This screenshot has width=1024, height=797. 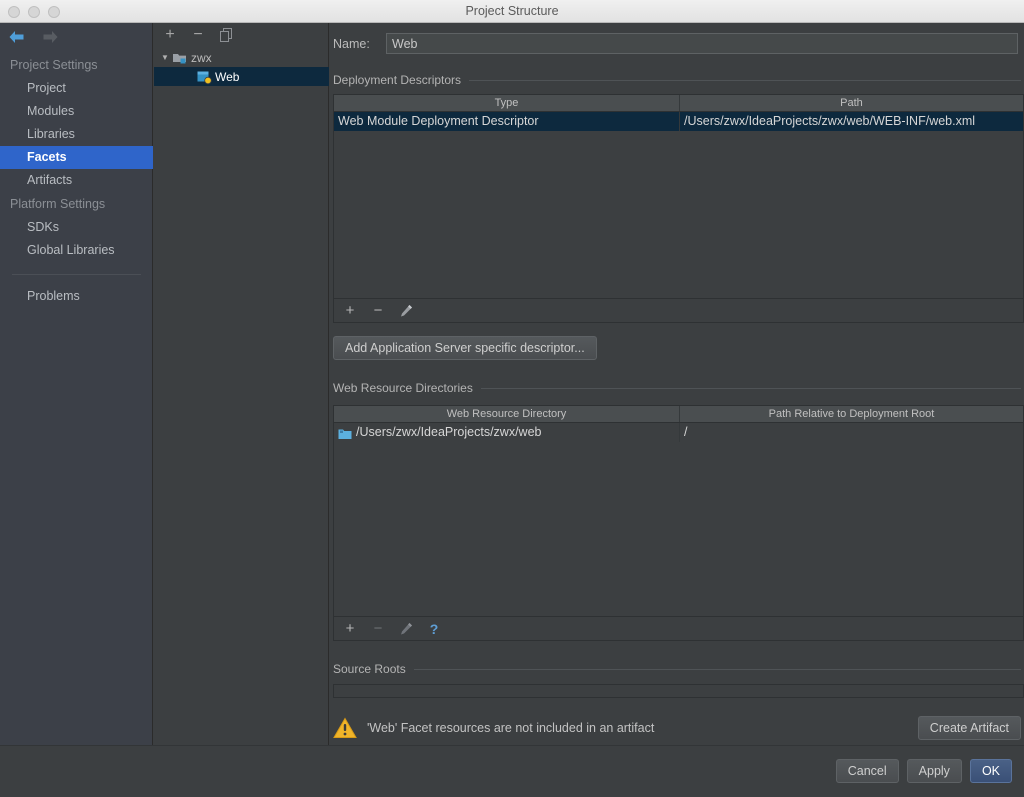 I want to click on sidebar-item-project: Project, so click(x=76, y=88).